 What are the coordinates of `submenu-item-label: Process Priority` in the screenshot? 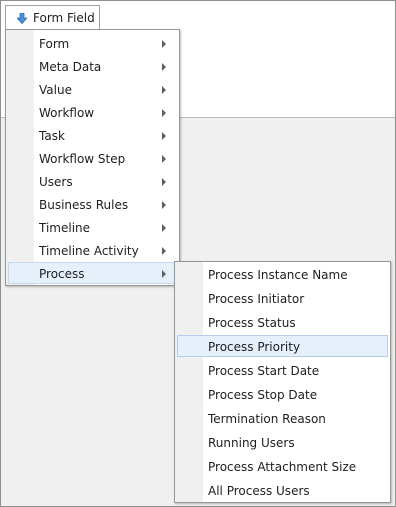 It's located at (254, 347).